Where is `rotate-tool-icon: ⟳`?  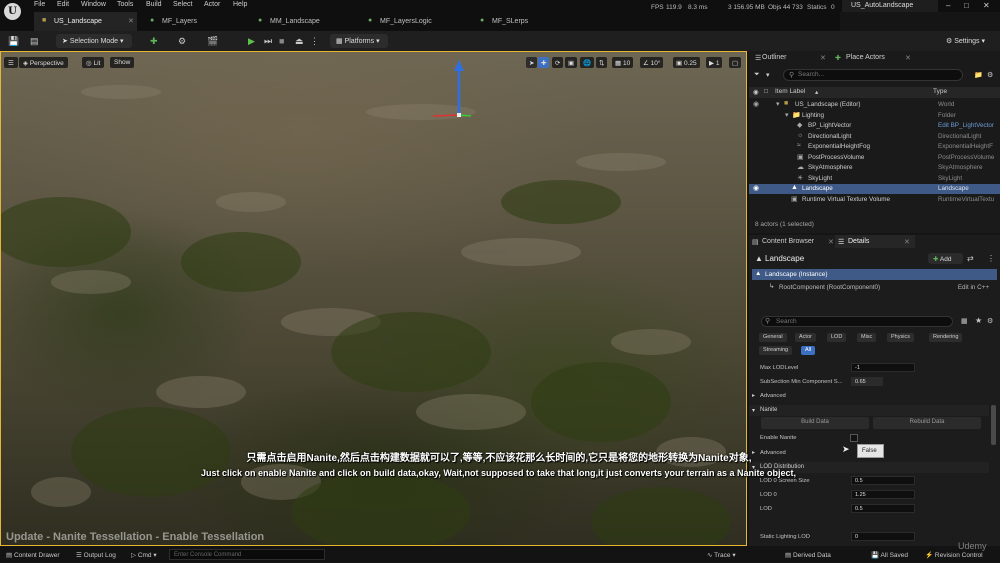 rotate-tool-icon: ⟳ is located at coordinates (558, 62).